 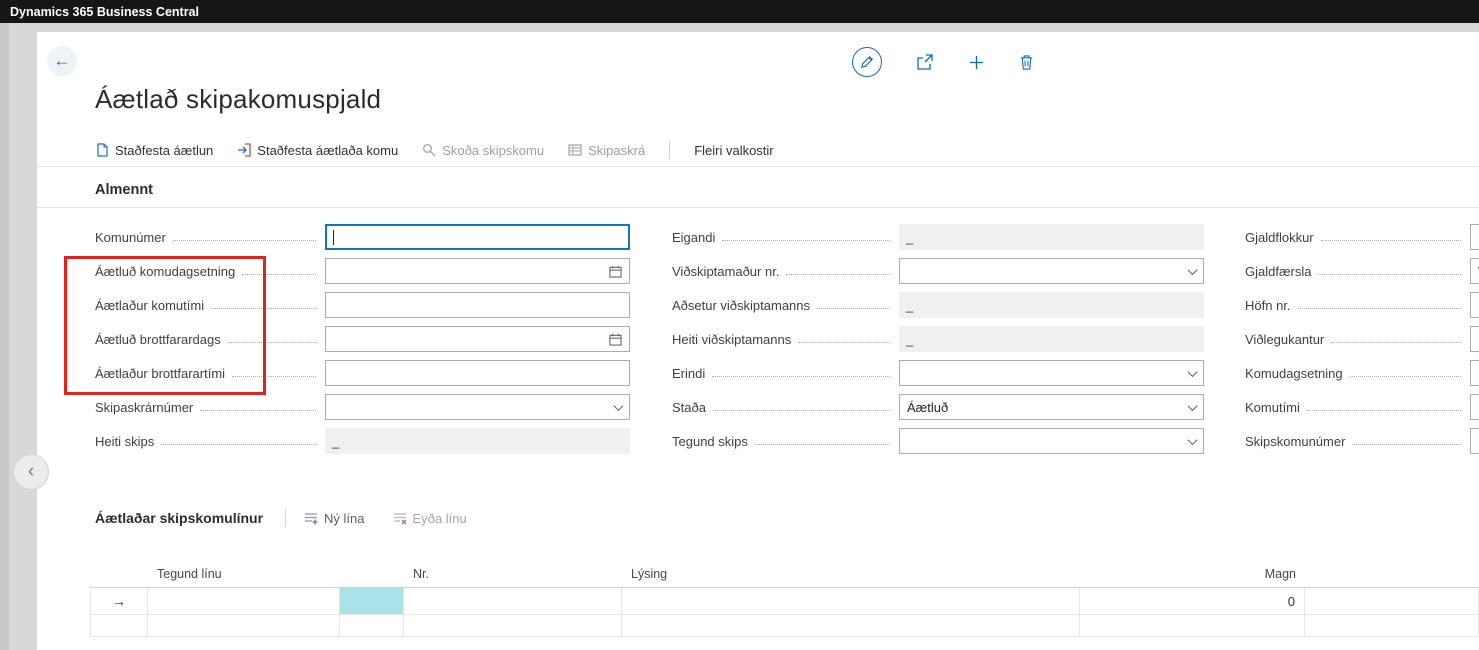 I want to click on field-label: Áætluð komudagsetning, so click(x=165, y=271).